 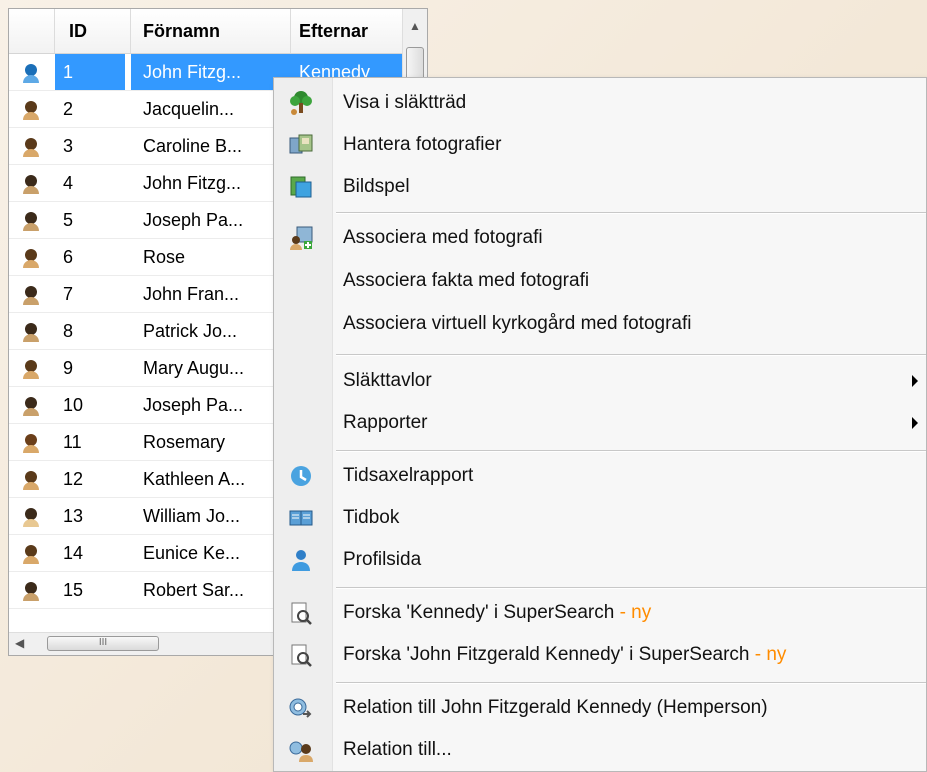 I want to click on menu-item-associera-fakta: Associera fakta med fotografi, so click(x=600, y=281).